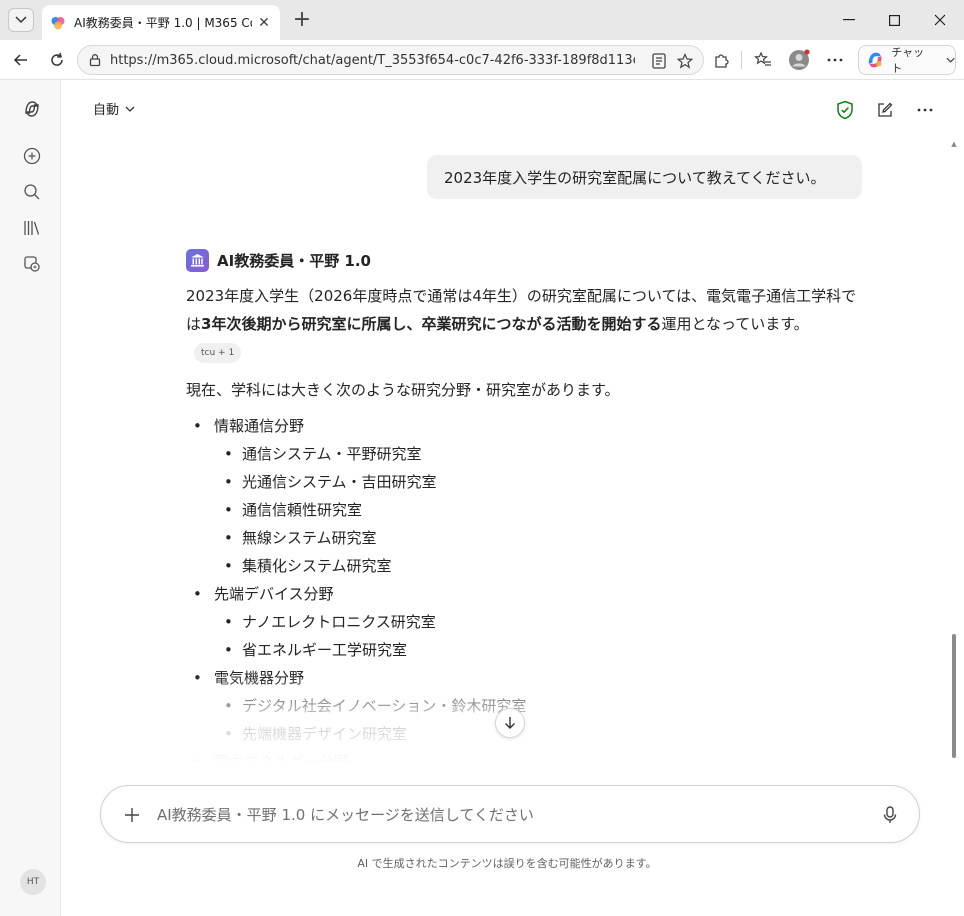  What do you see at coordinates (294, 261) in the screenshot?
I see `agent-name: AI教務委員・平野 1.0` at bounding box center [294, 261].